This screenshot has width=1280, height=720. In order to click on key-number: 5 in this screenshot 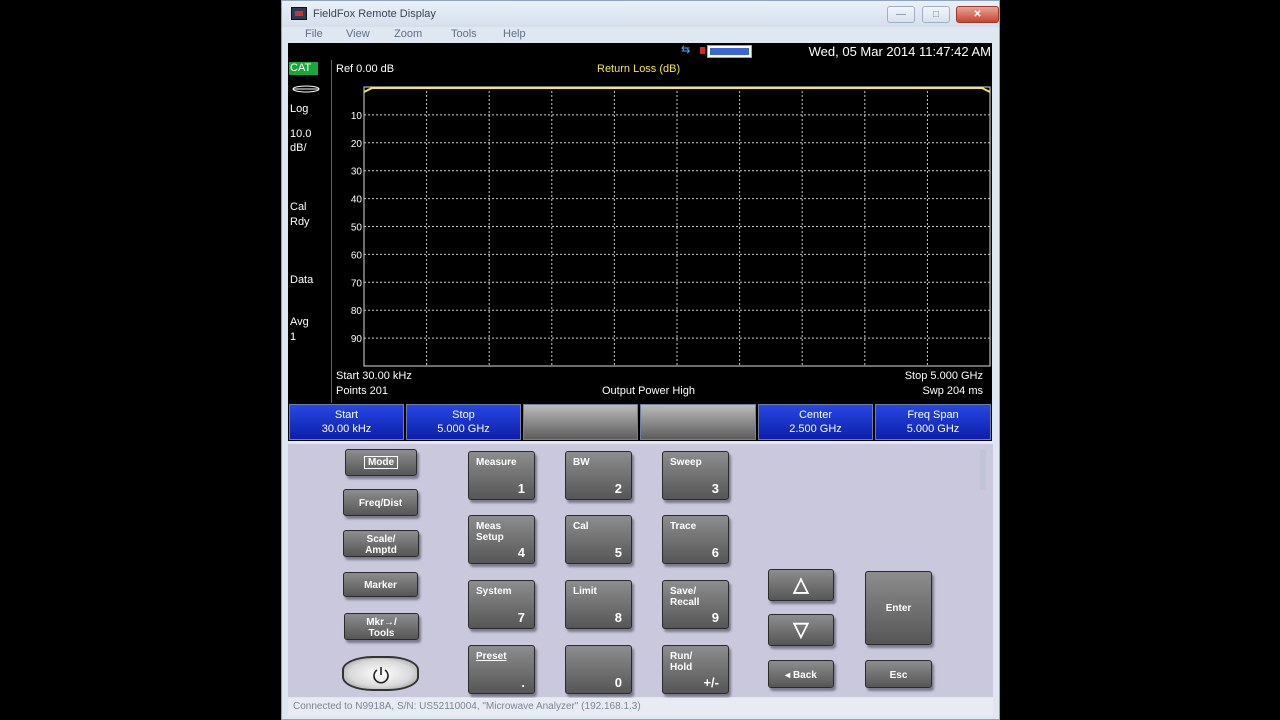, I will do `click(618, 552)`.